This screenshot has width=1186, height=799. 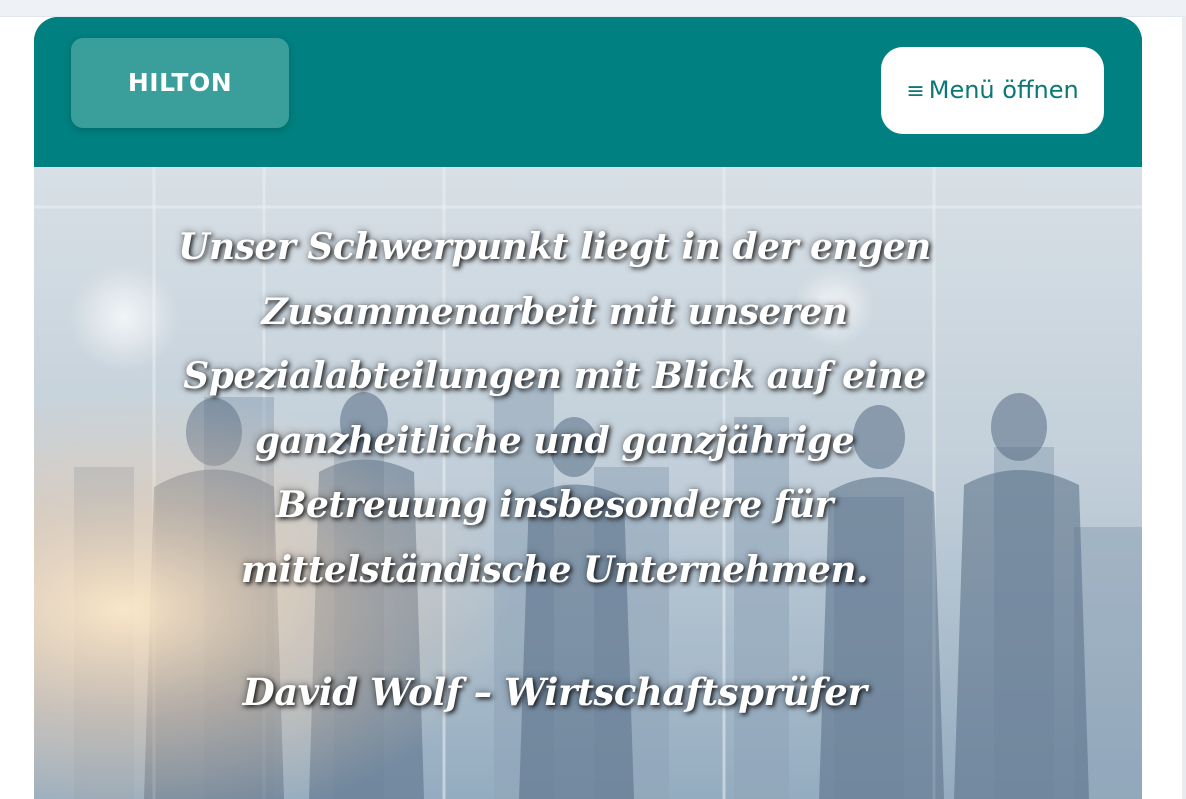 I want to click on page-scrollbar, so click(x=1184, y=407).